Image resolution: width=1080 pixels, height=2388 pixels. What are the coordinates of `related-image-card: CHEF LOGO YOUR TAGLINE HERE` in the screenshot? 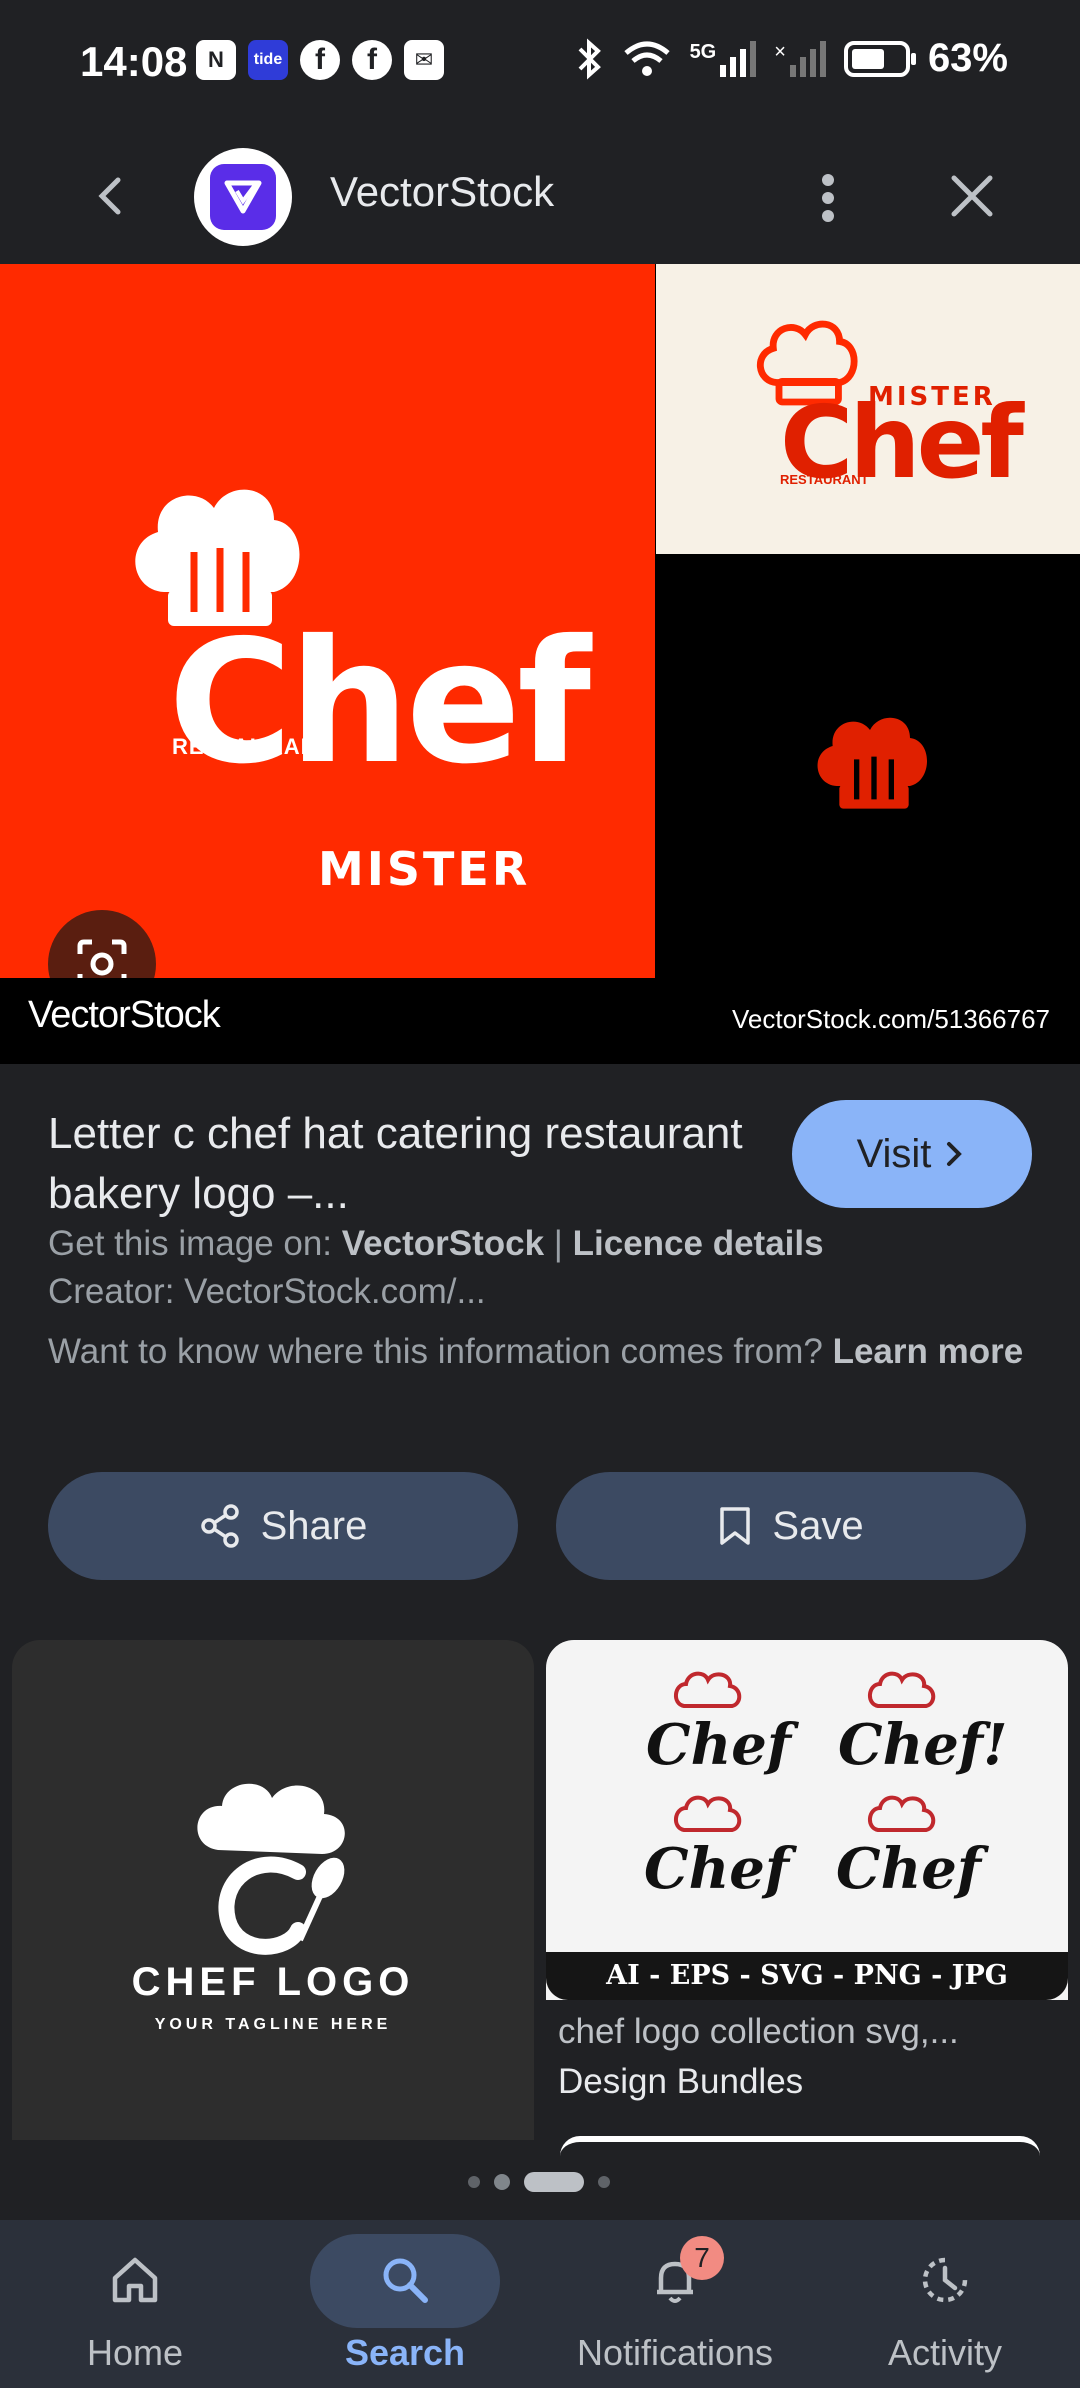 It's located at (273, 1890).